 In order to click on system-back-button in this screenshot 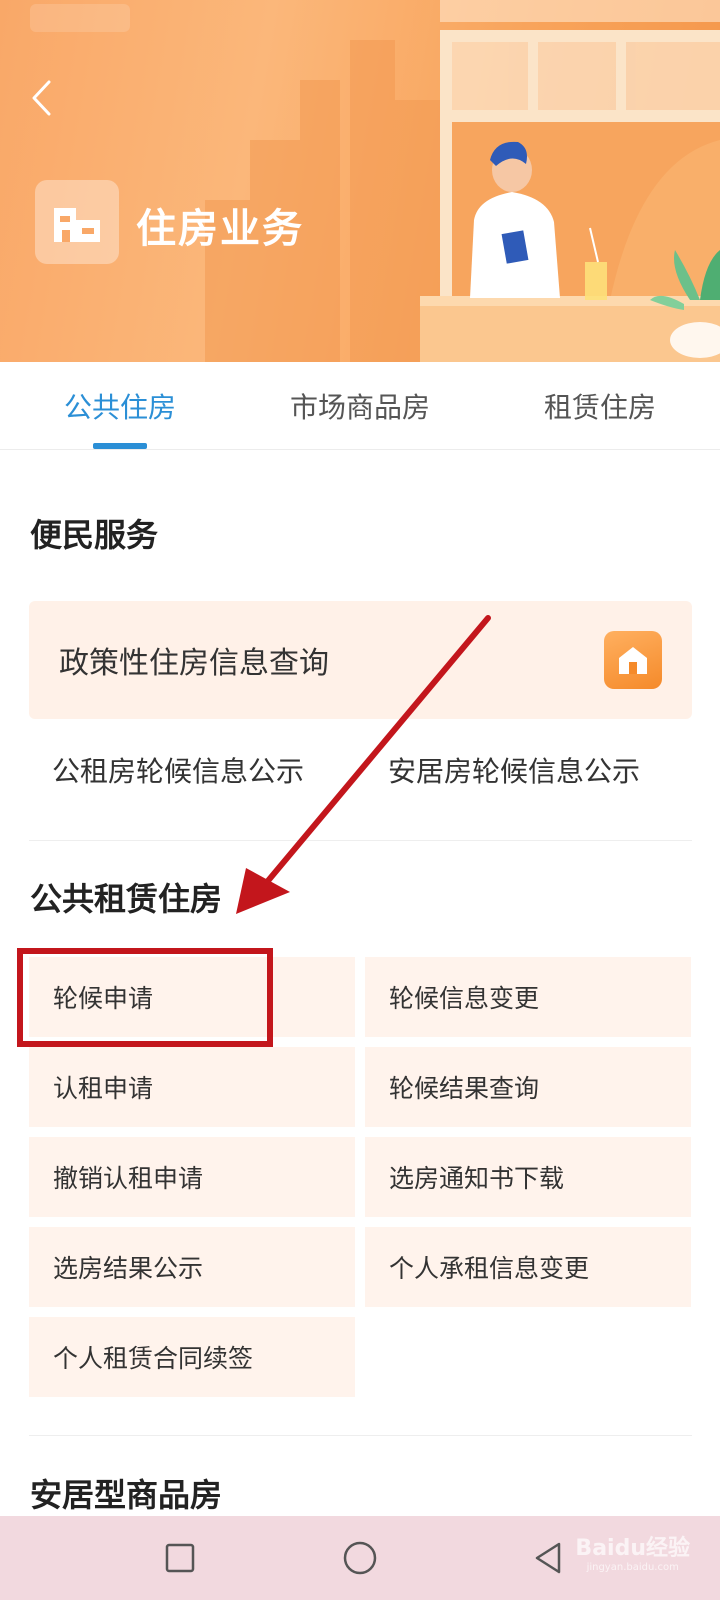, I will do `click(548, 1558)`.